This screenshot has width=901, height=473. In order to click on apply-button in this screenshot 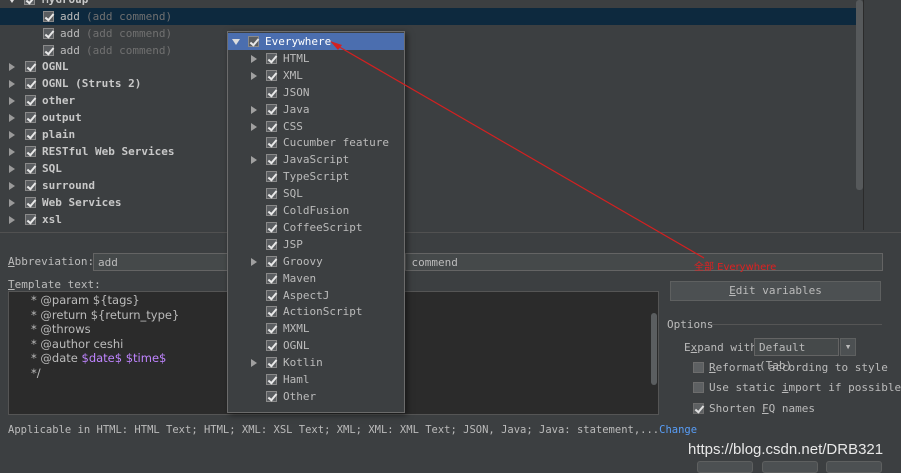, I will do `click(854, 467)`.